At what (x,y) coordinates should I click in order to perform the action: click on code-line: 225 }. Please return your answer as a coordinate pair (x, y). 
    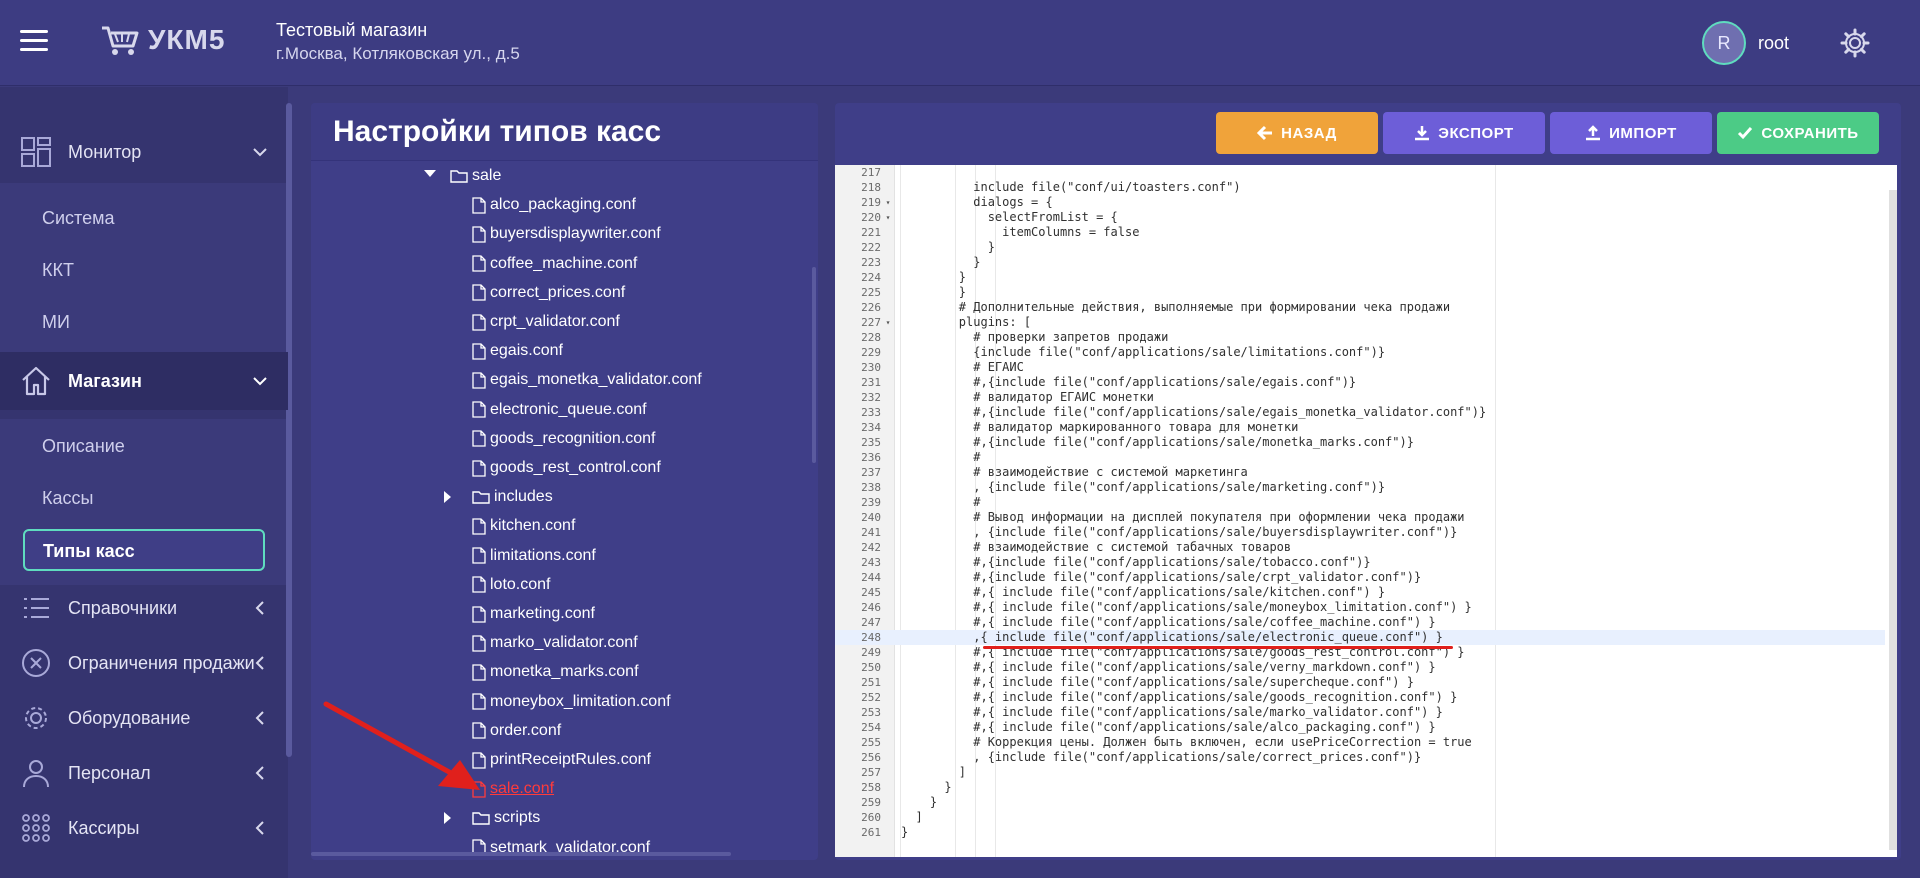
    Looking at the image, I should click on (1360, 292).